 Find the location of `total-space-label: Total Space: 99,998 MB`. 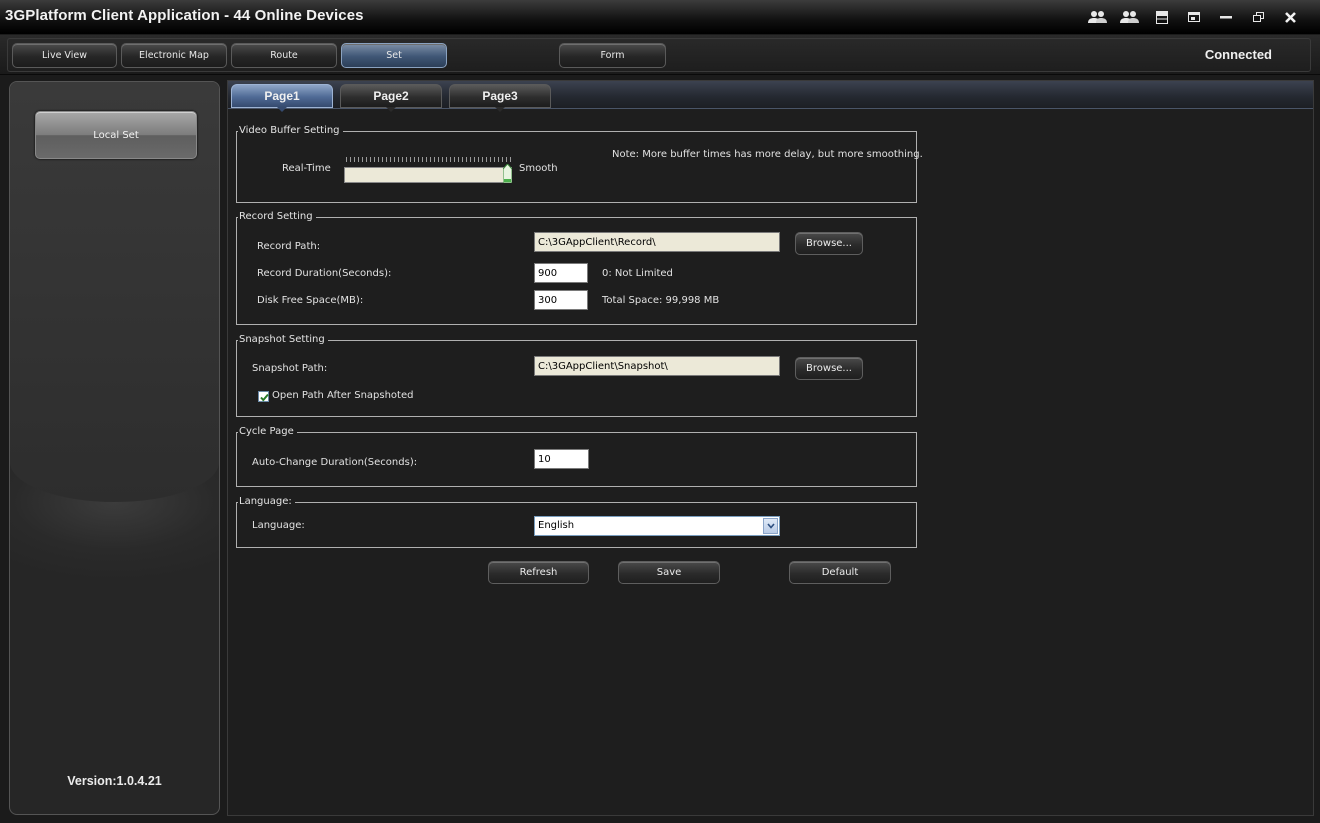

total-space-label: Total Space: 99,998 MB is located at coordinates (661, 300).